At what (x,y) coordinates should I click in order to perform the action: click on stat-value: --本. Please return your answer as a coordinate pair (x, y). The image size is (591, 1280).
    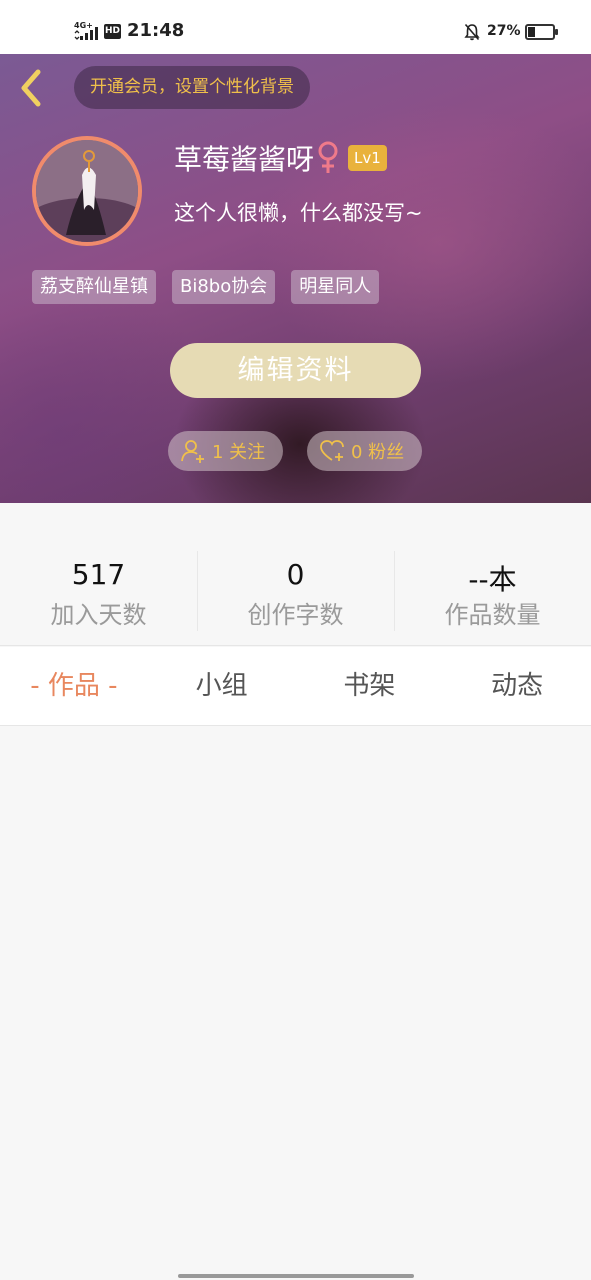
    Looking at the image, I should click on (492, 579).